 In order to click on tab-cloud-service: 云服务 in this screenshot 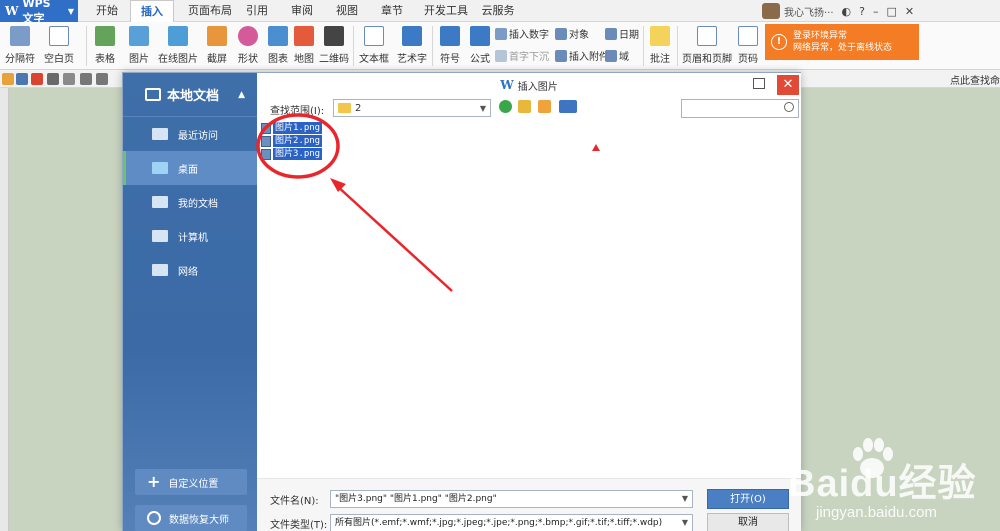, I will do `click(498, 11)`.